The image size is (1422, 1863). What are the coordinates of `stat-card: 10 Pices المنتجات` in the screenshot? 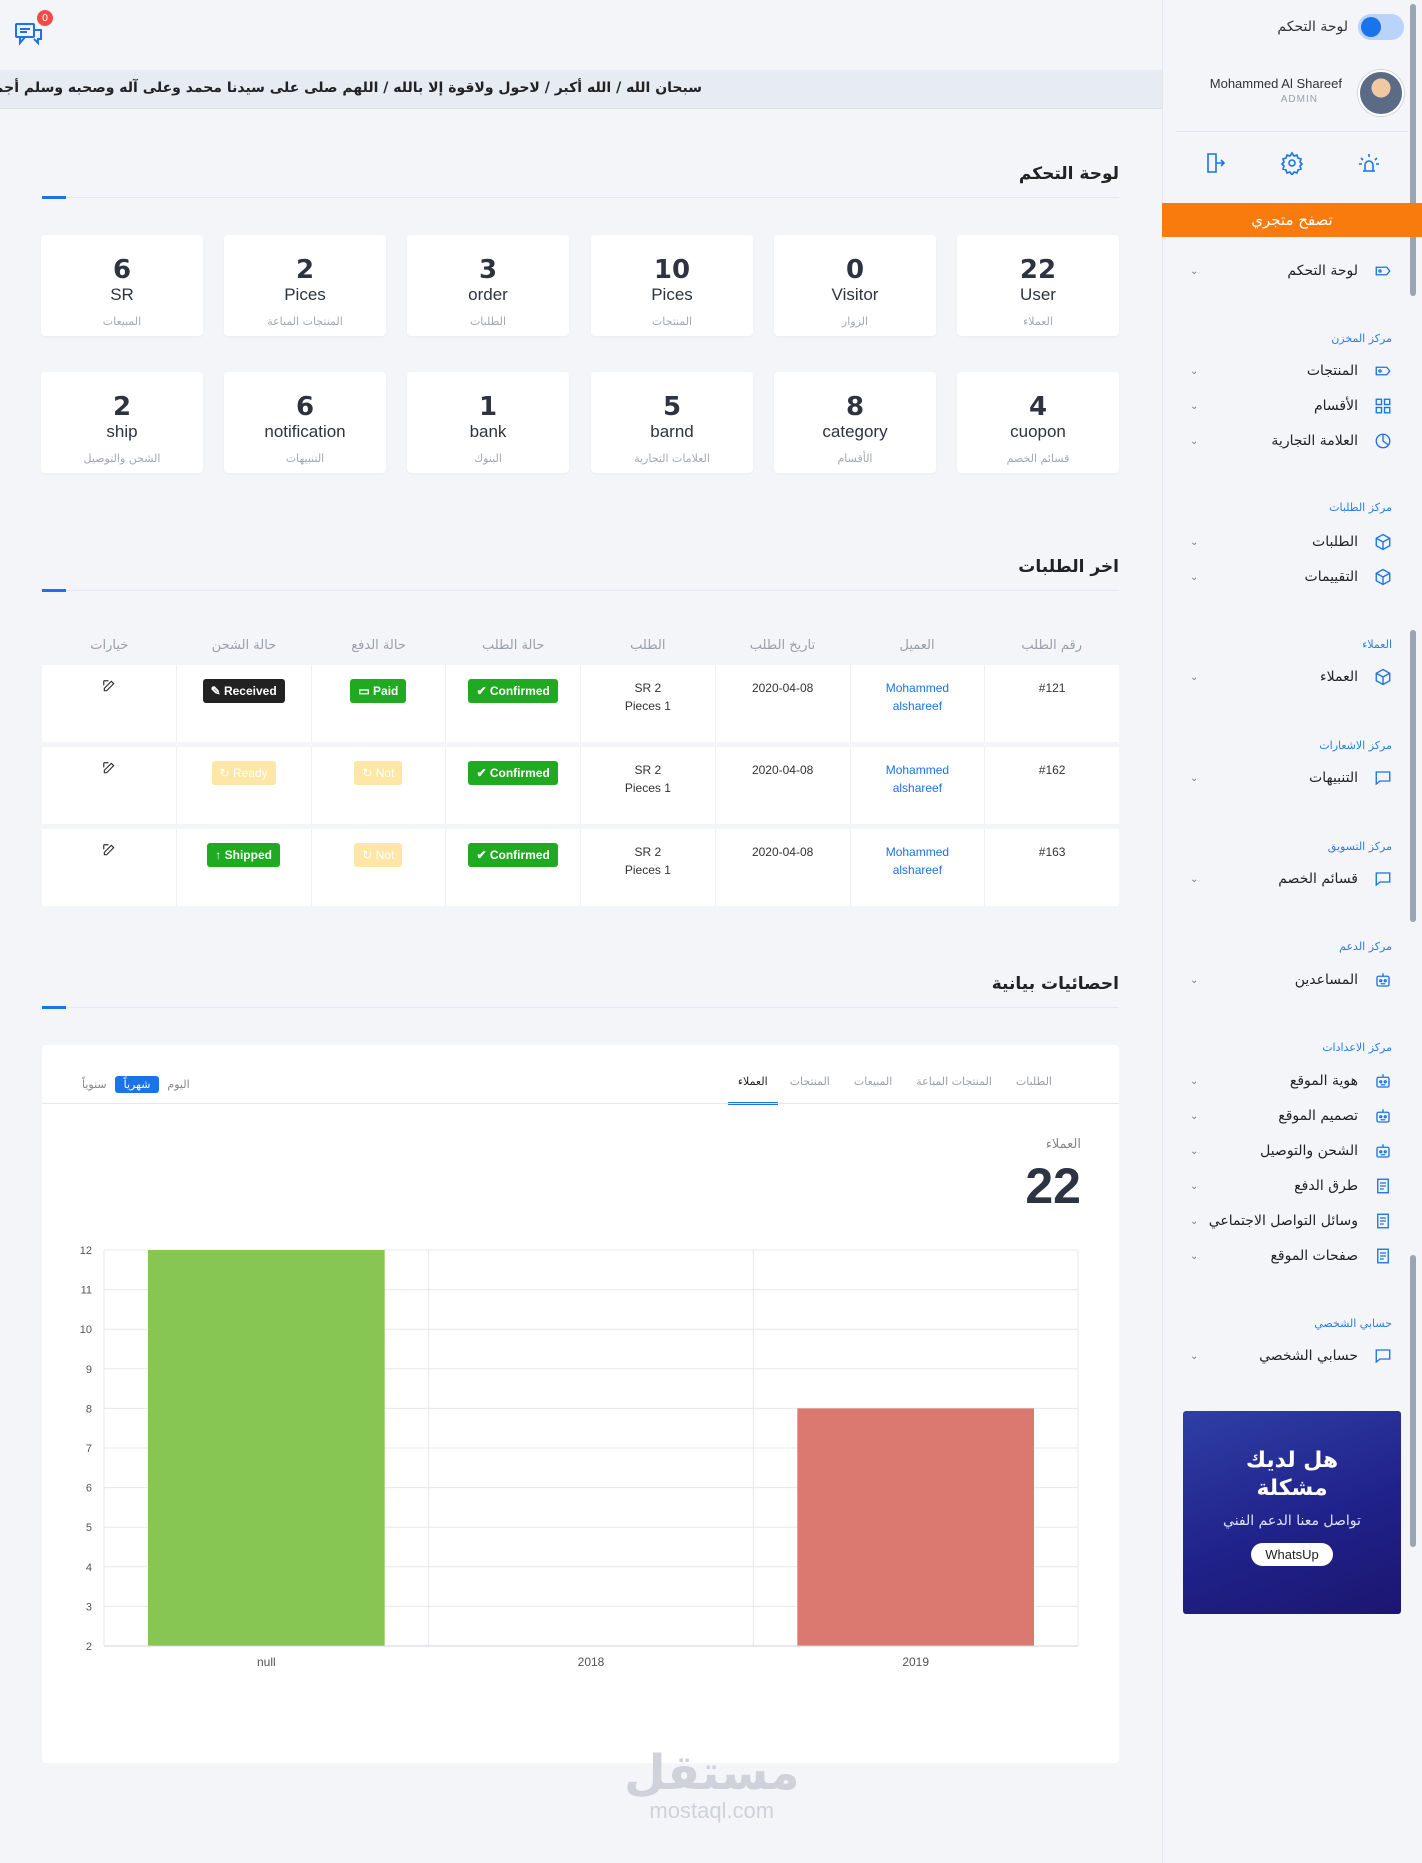 It's located at (672, 285).